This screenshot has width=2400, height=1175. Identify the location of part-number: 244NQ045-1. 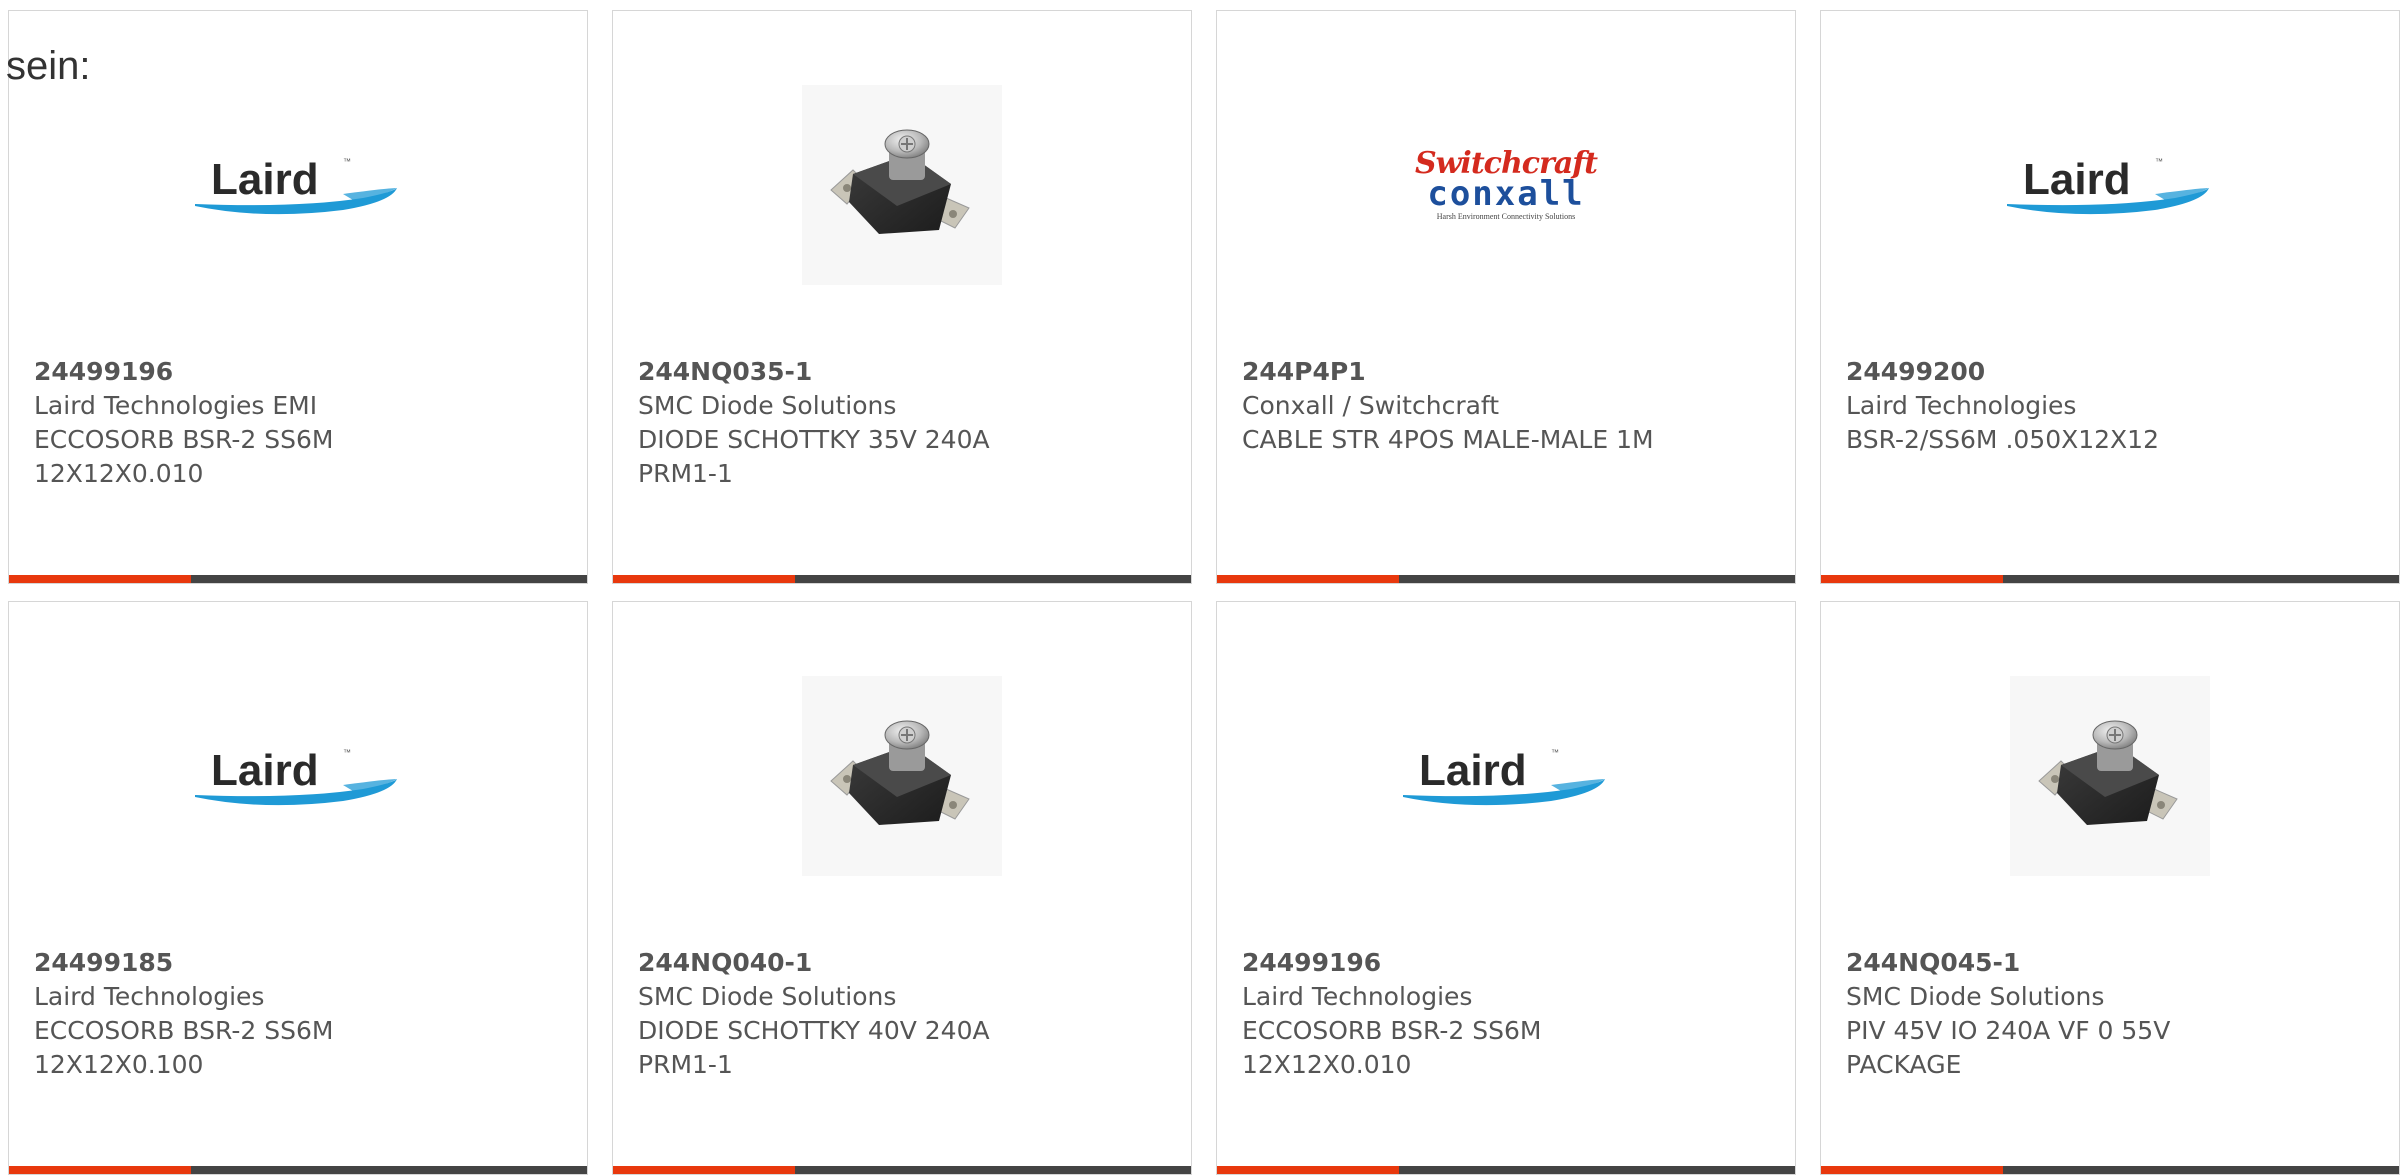
(2112, 963).